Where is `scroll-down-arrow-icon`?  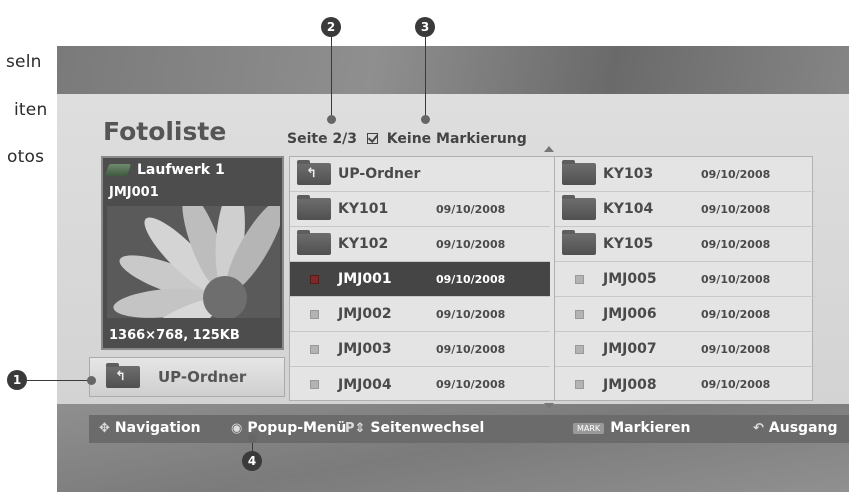
scroll-down-arrow-icon is located at coordinates (549, 406).